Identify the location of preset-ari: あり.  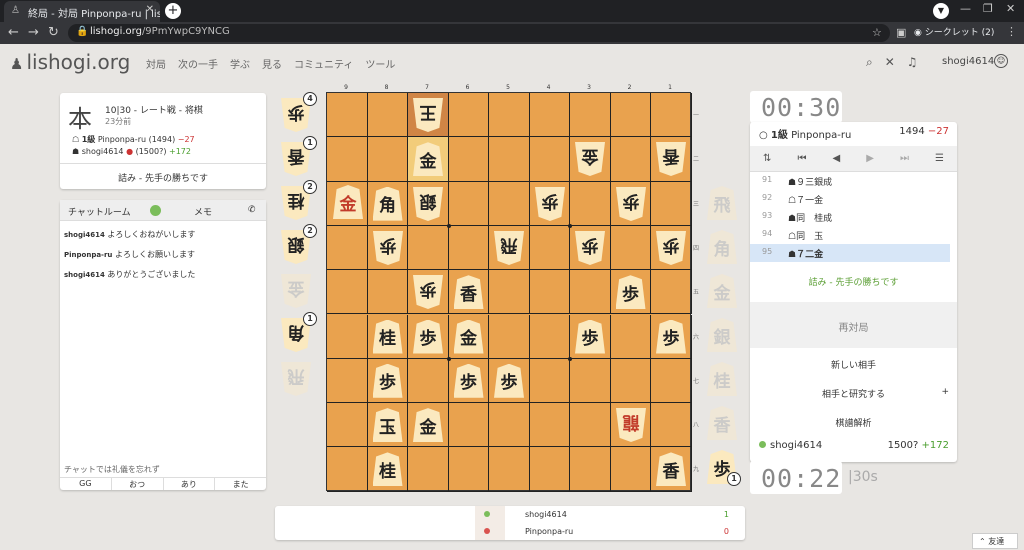
(190, 484).